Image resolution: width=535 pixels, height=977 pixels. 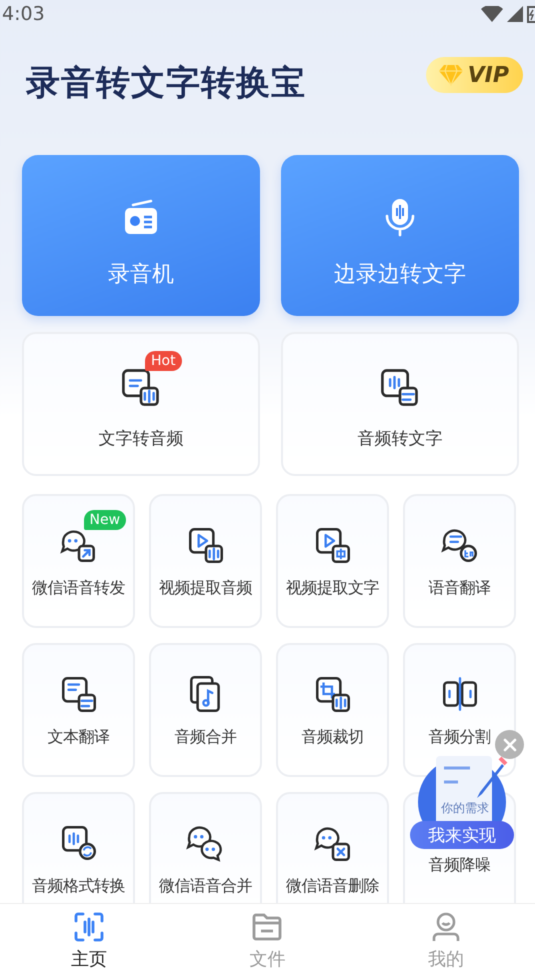 What do you see at coordinates (465, 808) in the screenshot?
I see `promo-caption: 你的需求` at bounding box center [465, 808].